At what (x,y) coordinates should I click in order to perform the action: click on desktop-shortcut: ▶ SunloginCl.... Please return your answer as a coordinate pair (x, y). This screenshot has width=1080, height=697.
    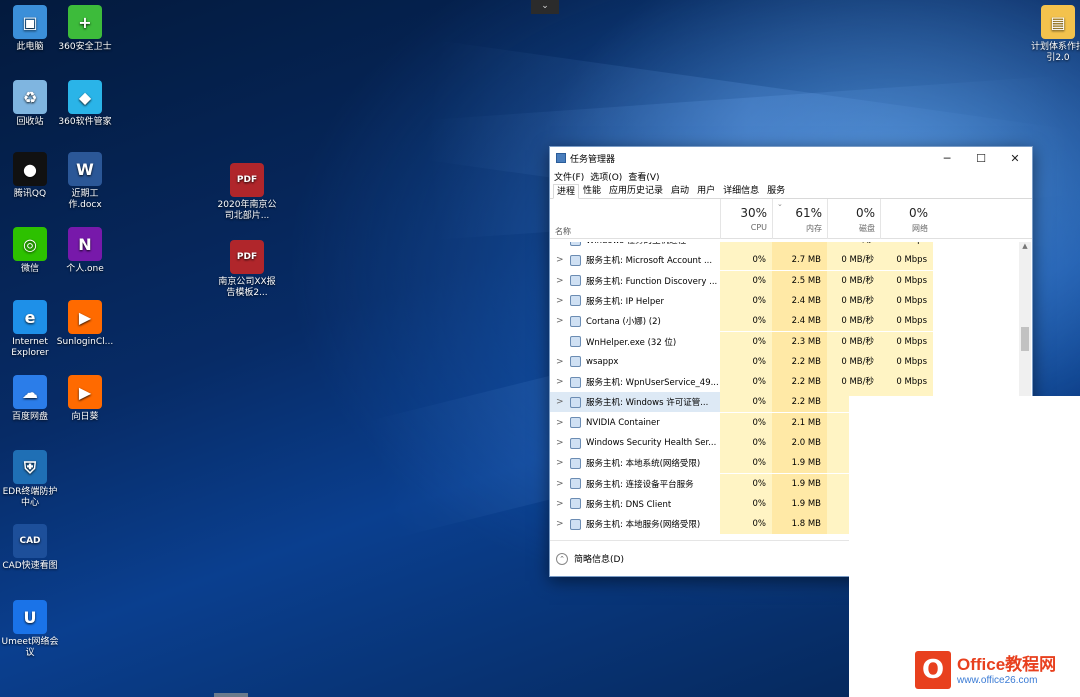
    Looking at the image, I should click on (85, 324).